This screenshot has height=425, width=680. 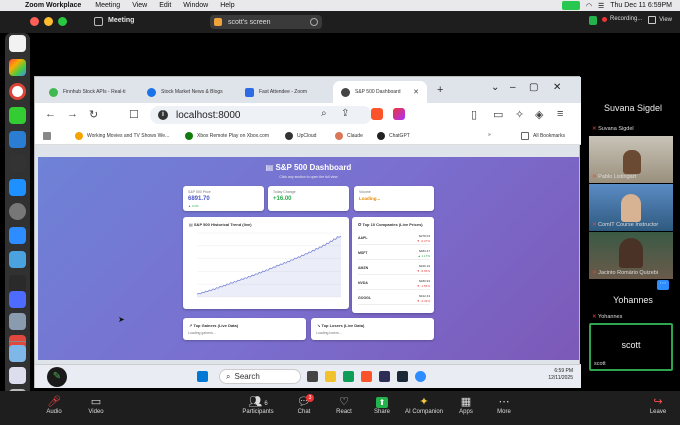 What do you see at coordinates (17, 375) in the screenshot?
I see `documents-icon` at bounding box center [17, 375].